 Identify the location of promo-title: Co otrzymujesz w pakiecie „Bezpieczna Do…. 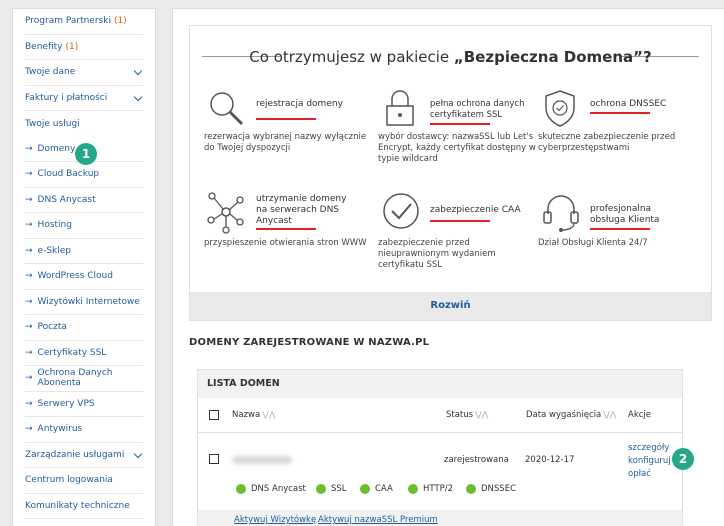
(450, 57).